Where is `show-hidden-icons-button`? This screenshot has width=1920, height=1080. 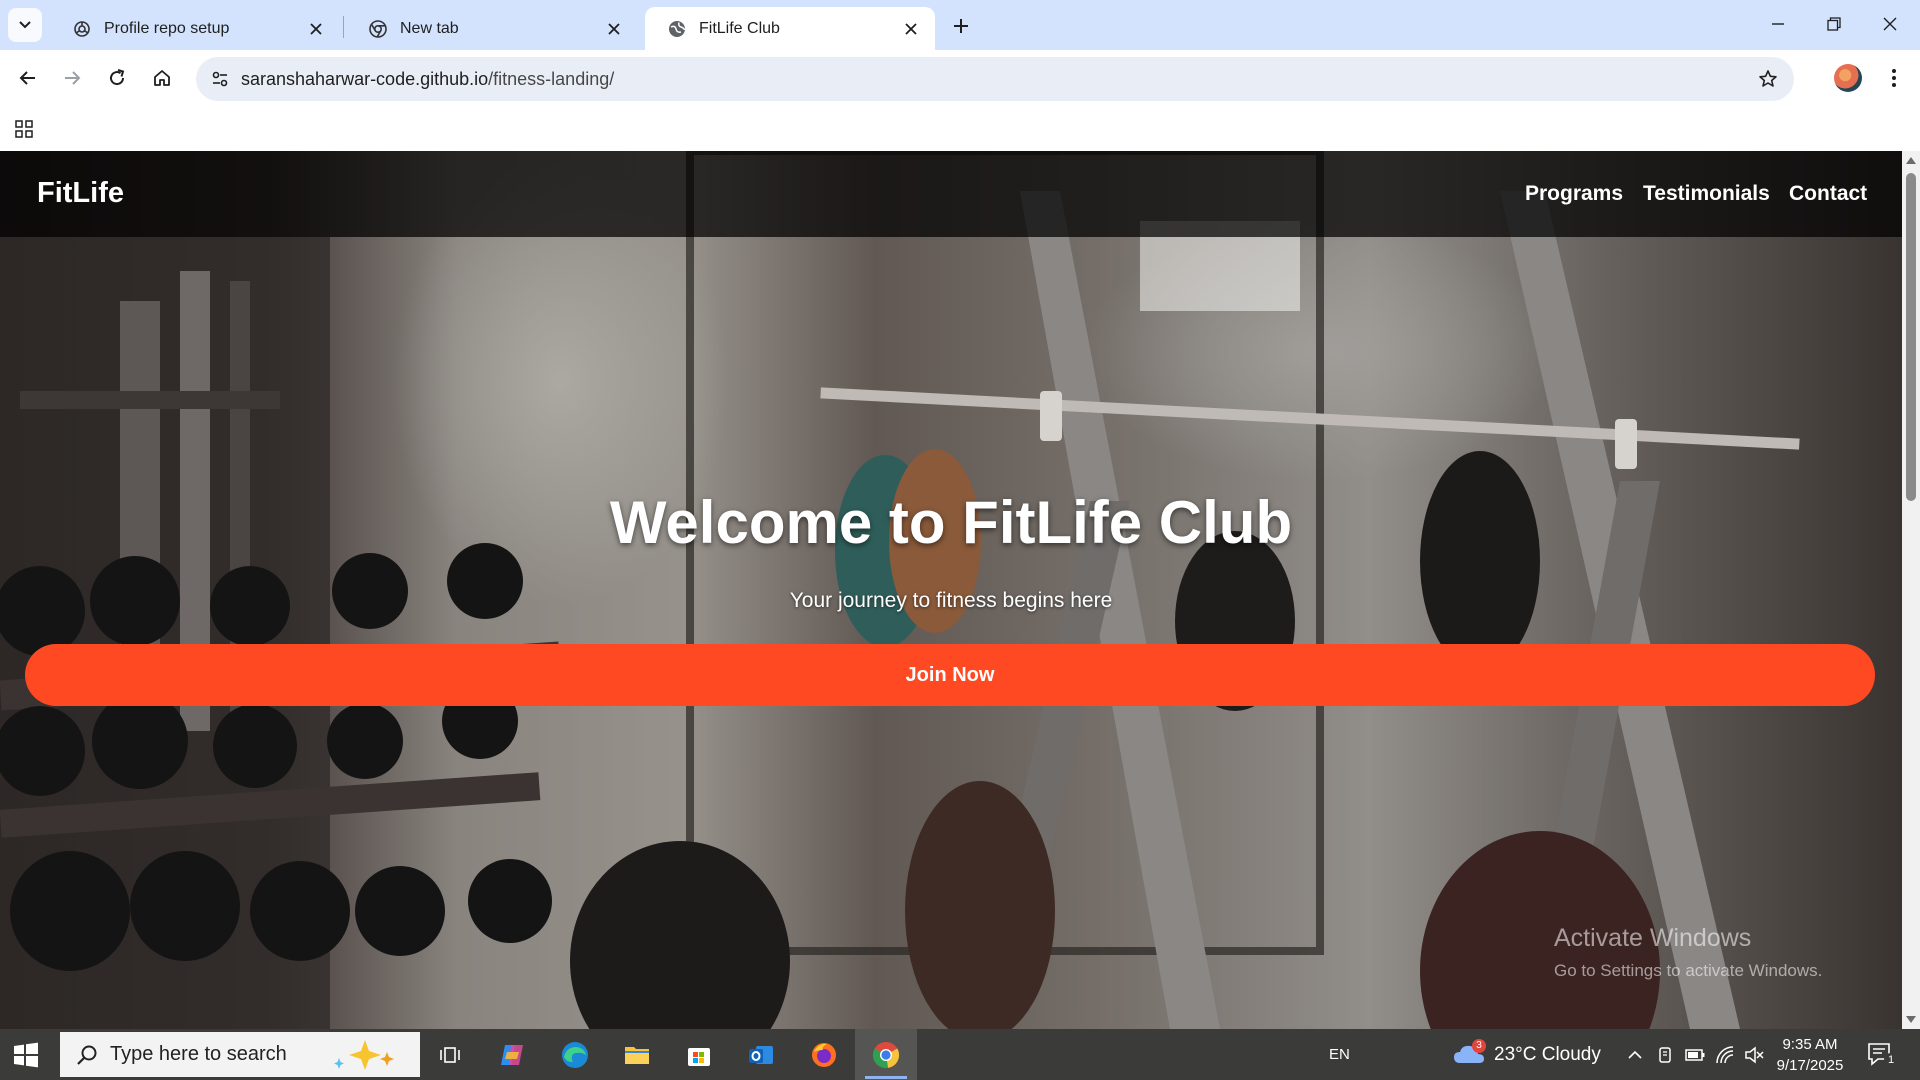
show-hidden-icons-button is located at coordinates (1635, 1055).